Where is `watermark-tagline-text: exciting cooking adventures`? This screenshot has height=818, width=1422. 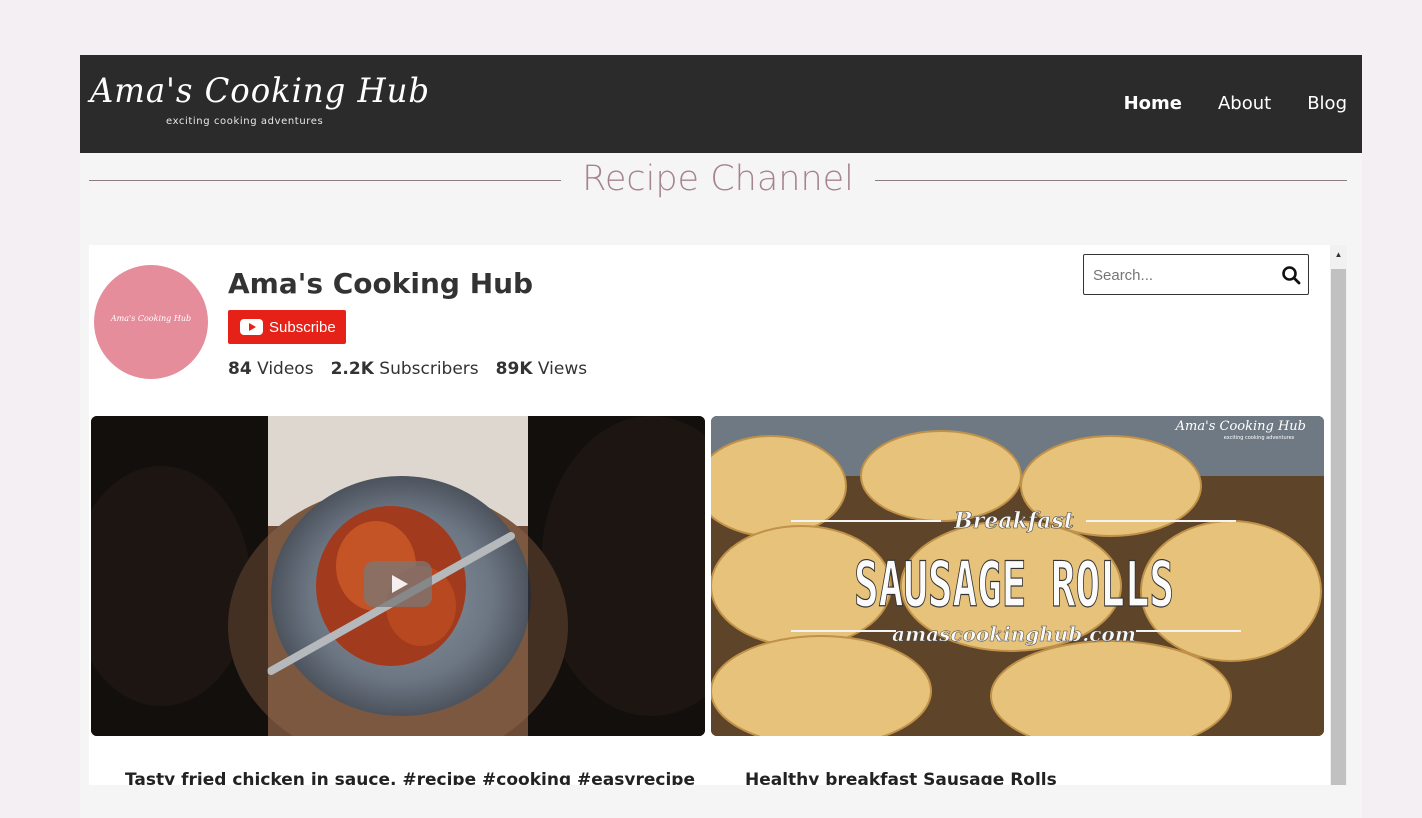
watermark-tagline-text: exciting cooking adventures is located at coordinates (1259, 438).